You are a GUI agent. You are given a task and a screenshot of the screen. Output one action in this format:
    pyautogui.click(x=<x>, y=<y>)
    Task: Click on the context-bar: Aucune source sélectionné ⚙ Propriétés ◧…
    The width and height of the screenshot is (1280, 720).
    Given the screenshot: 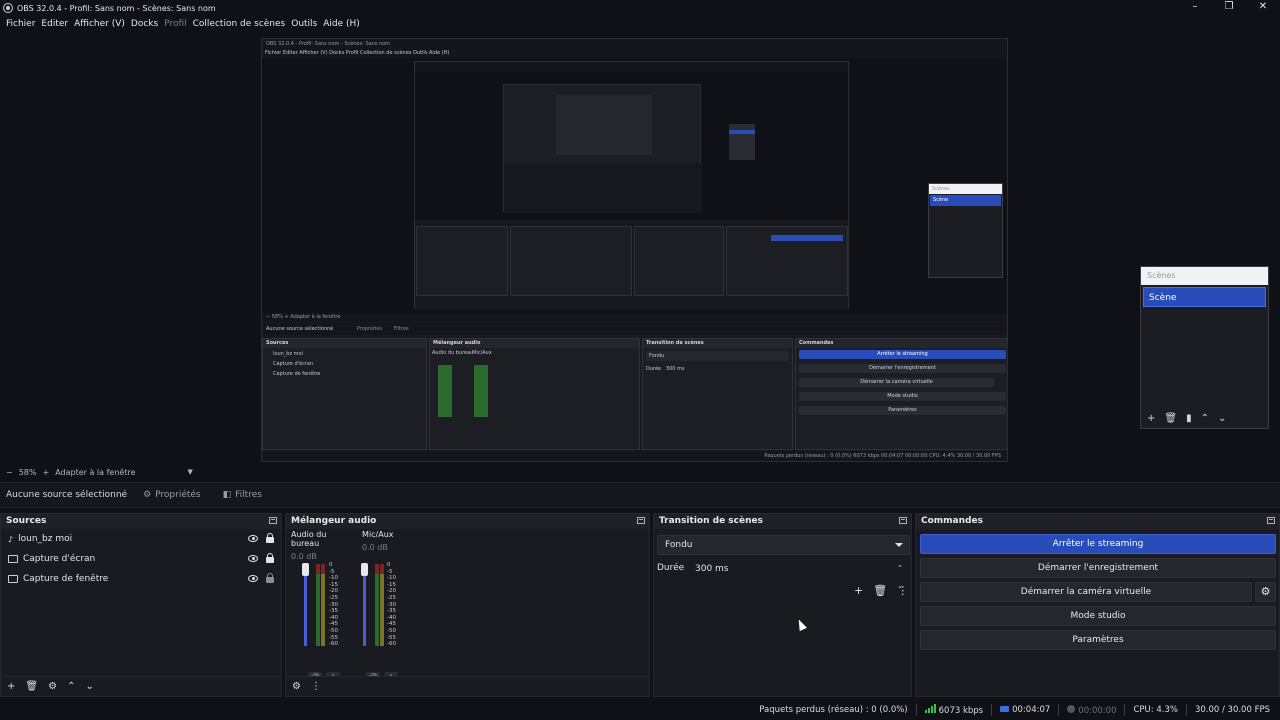 What is the action you would take?
    pyautogui.click(x=640, y=495)
    